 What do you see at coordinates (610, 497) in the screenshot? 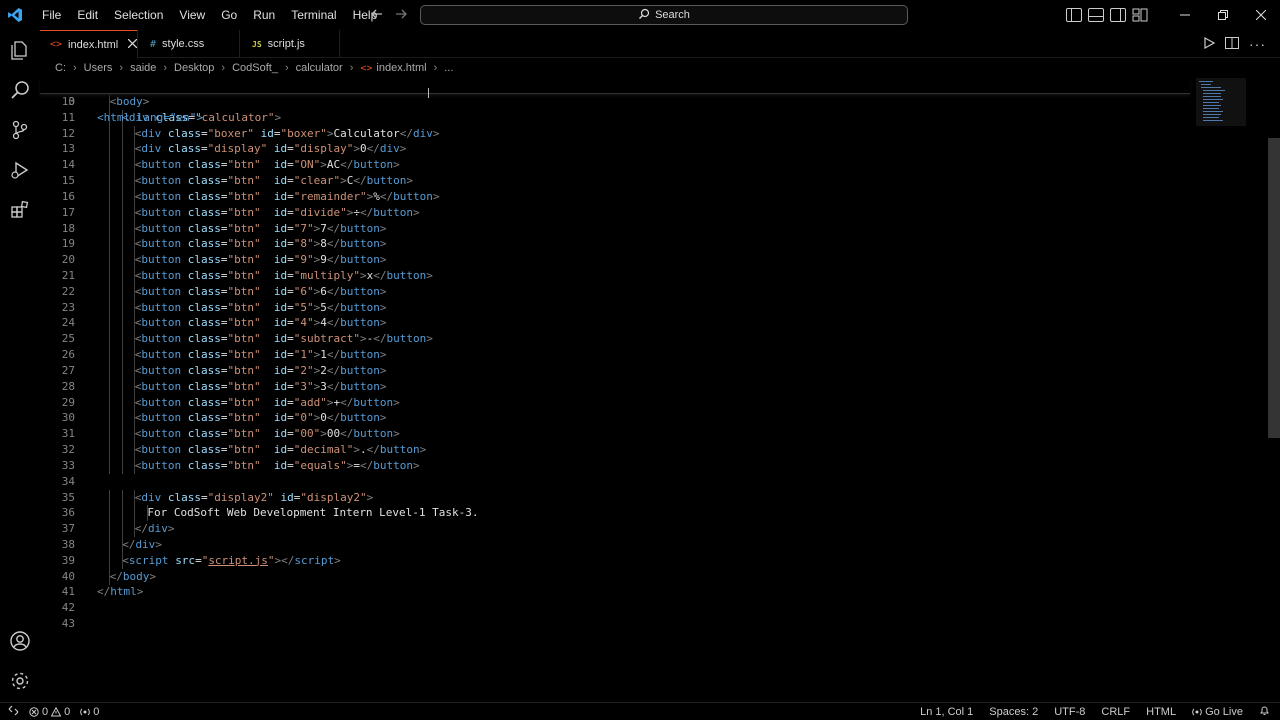
I see `code-line: 35 <div class="display2" id="display2">` at bounding box center [610, 497].